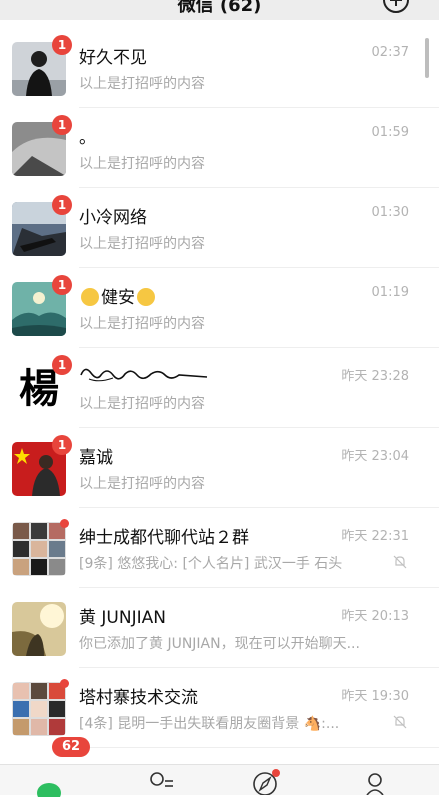 The height and width of the screenshot is (801, 439). I want to click on chat-name: 塔村寨技术交流, so click(138, 698).